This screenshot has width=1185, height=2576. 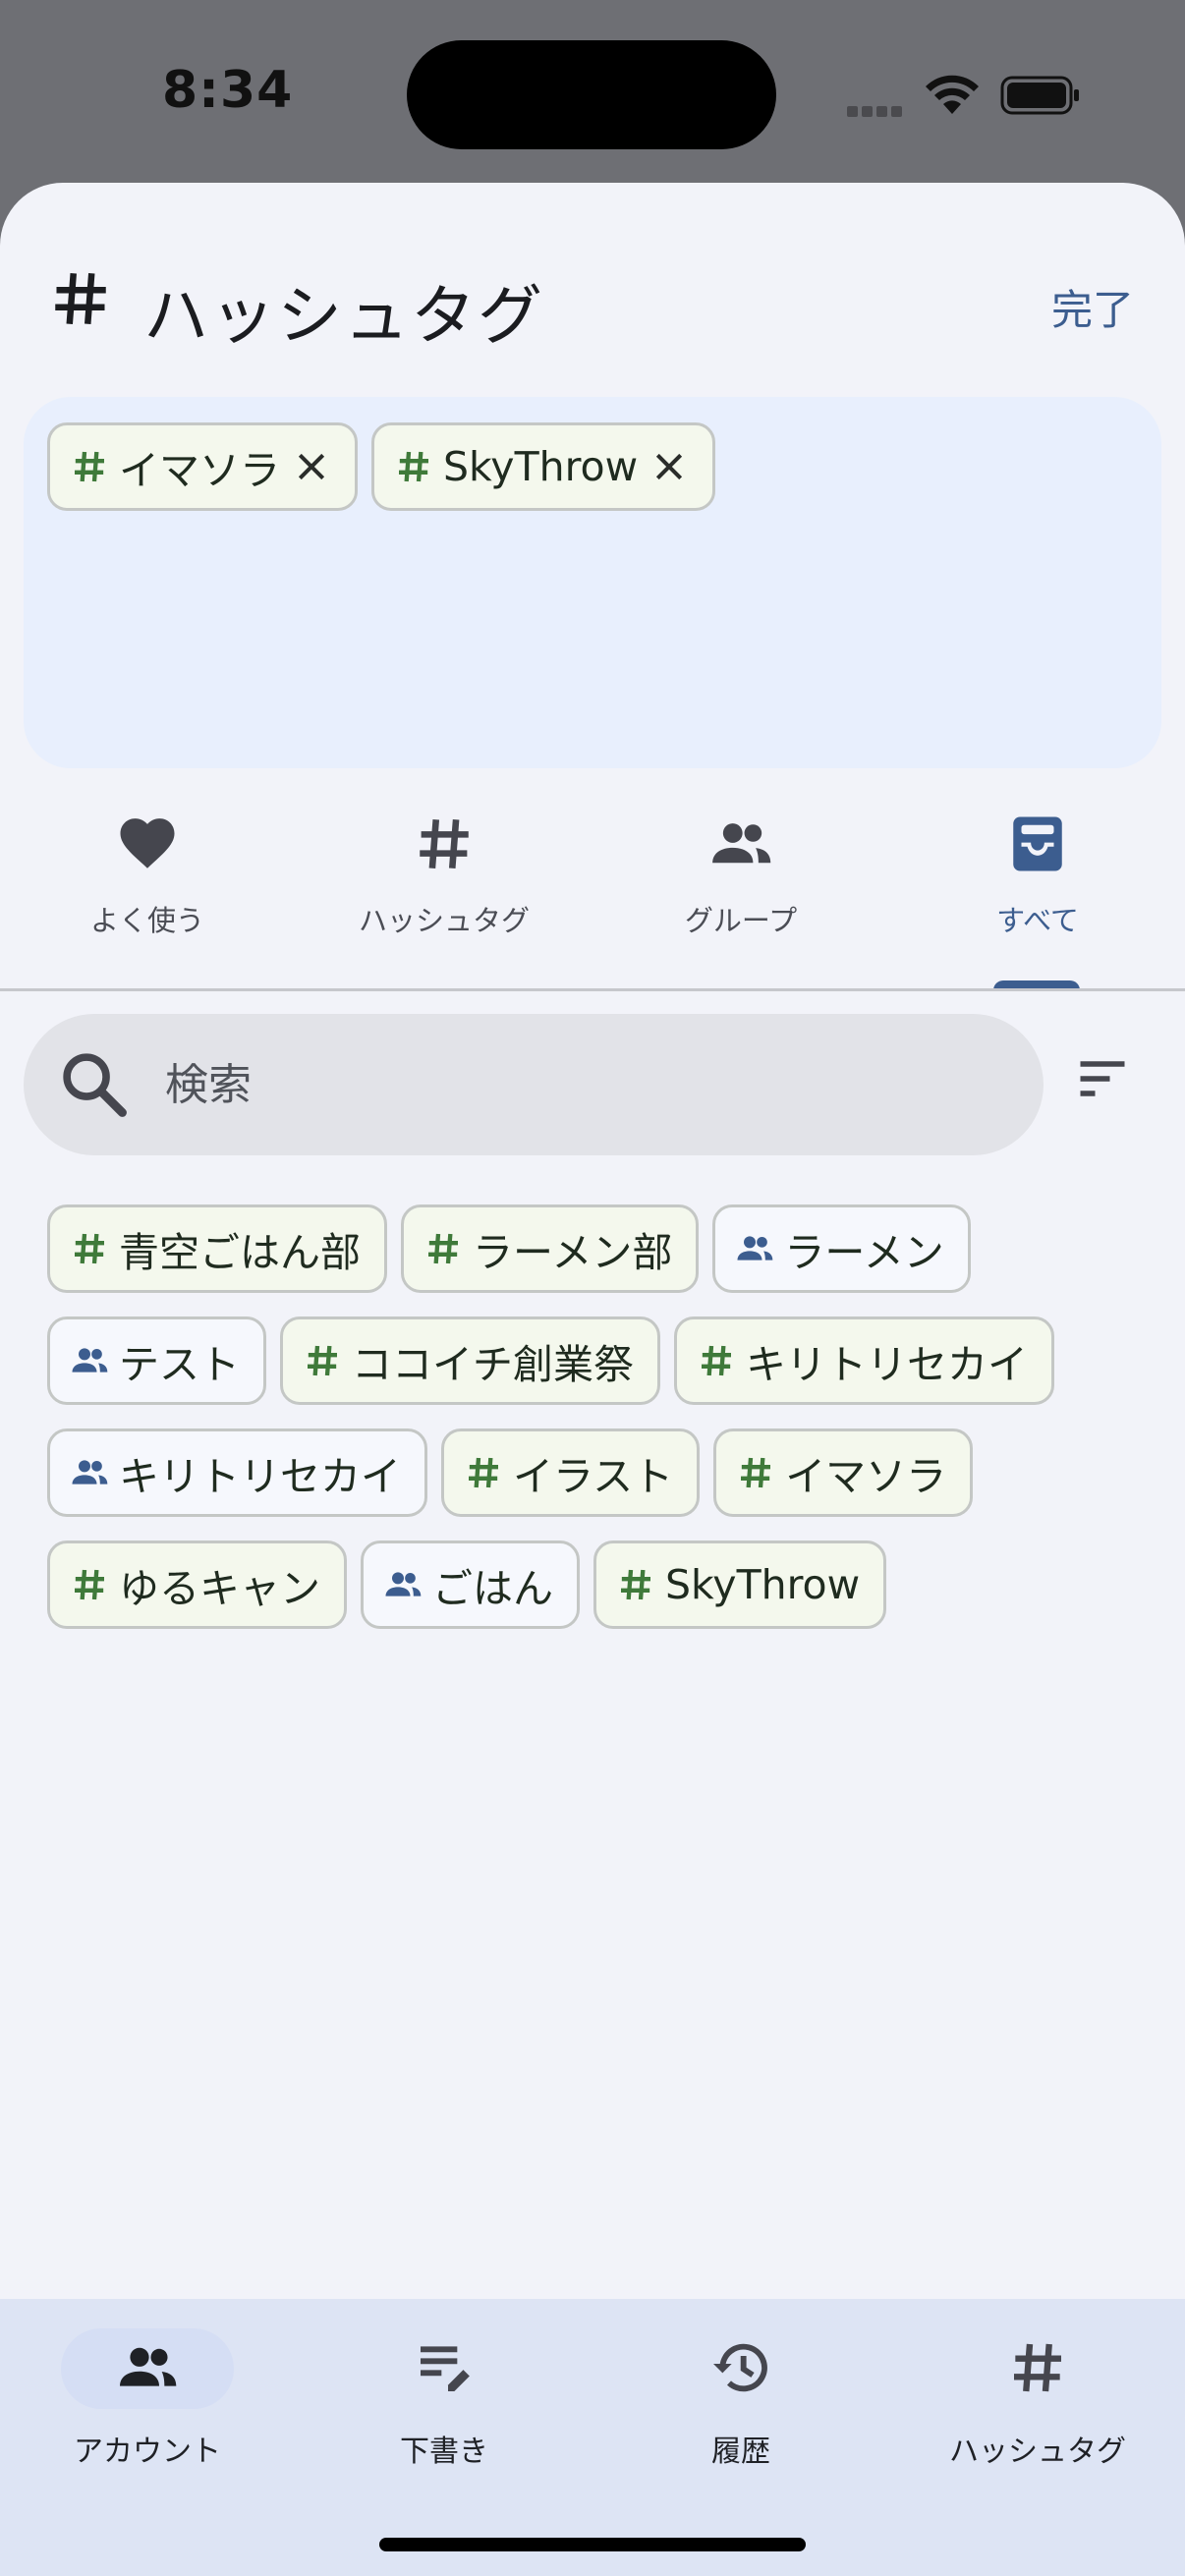 I want to click on cellular-signal-icon, so click(x=878, y=109).